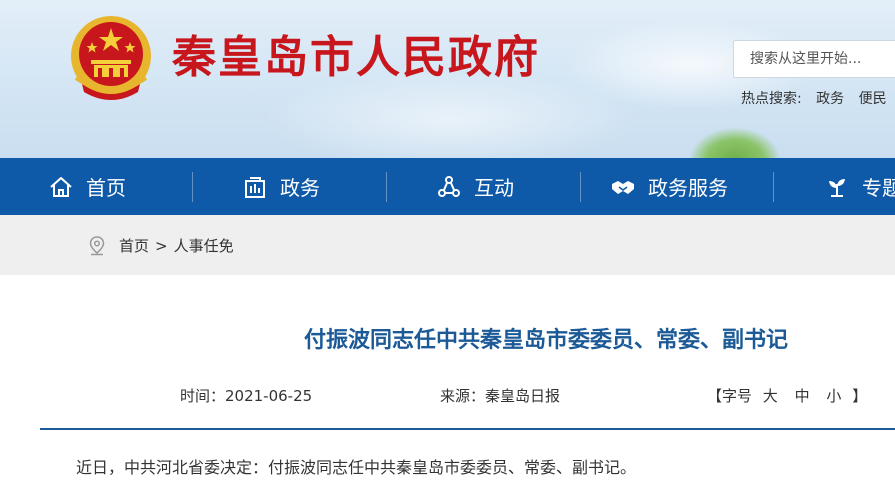 Image resolution: width=895 pixels, height=493 pixels. What do you see at coordinates (771, 99) in the screenshot?
I see `hot-search-label: 热点搜索:` at bounding box center [771, 99].